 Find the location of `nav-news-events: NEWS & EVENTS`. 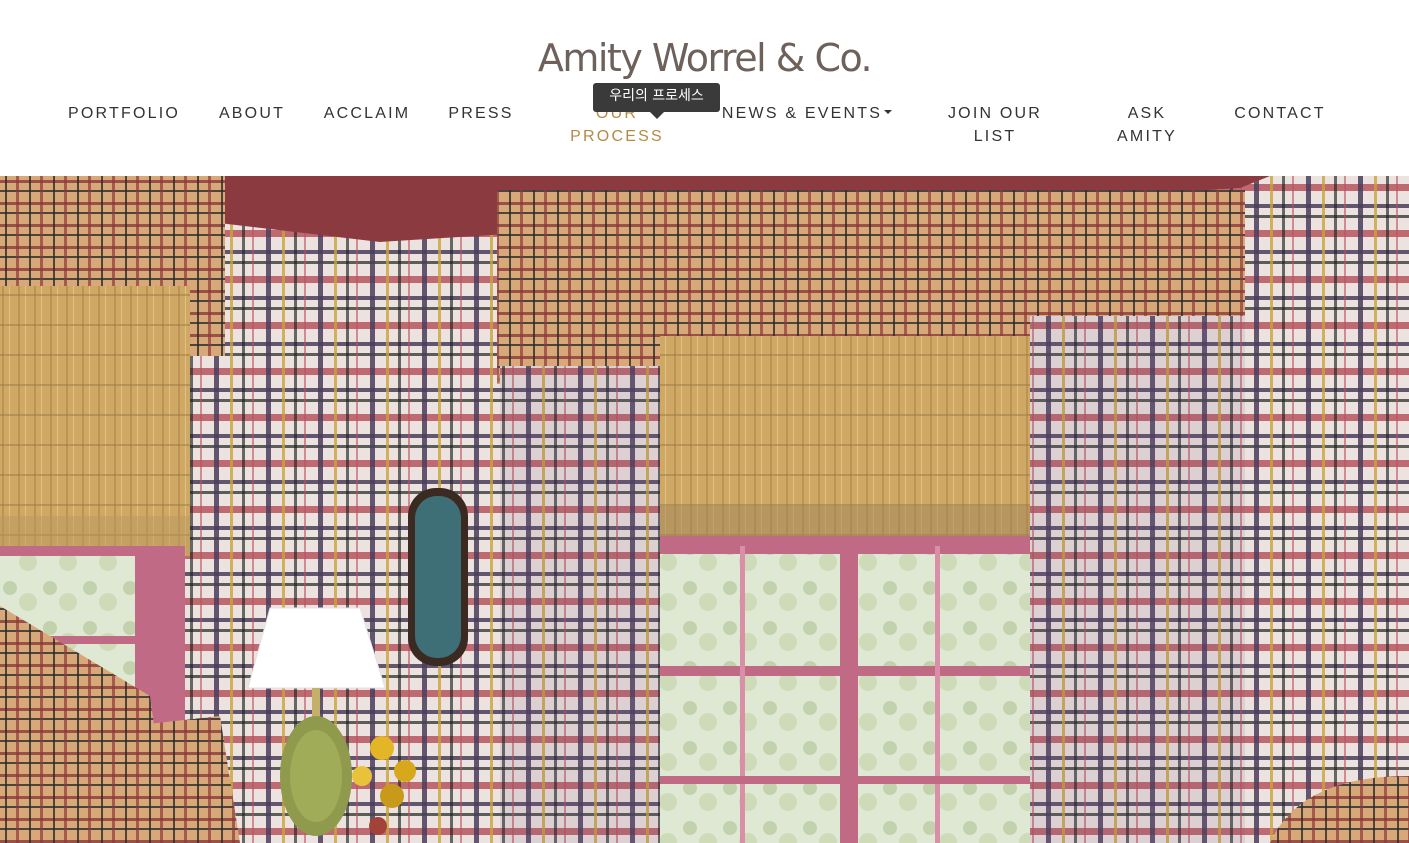

nav-news-events: NEWS & EVENTS is located at coordinates (807, 113).